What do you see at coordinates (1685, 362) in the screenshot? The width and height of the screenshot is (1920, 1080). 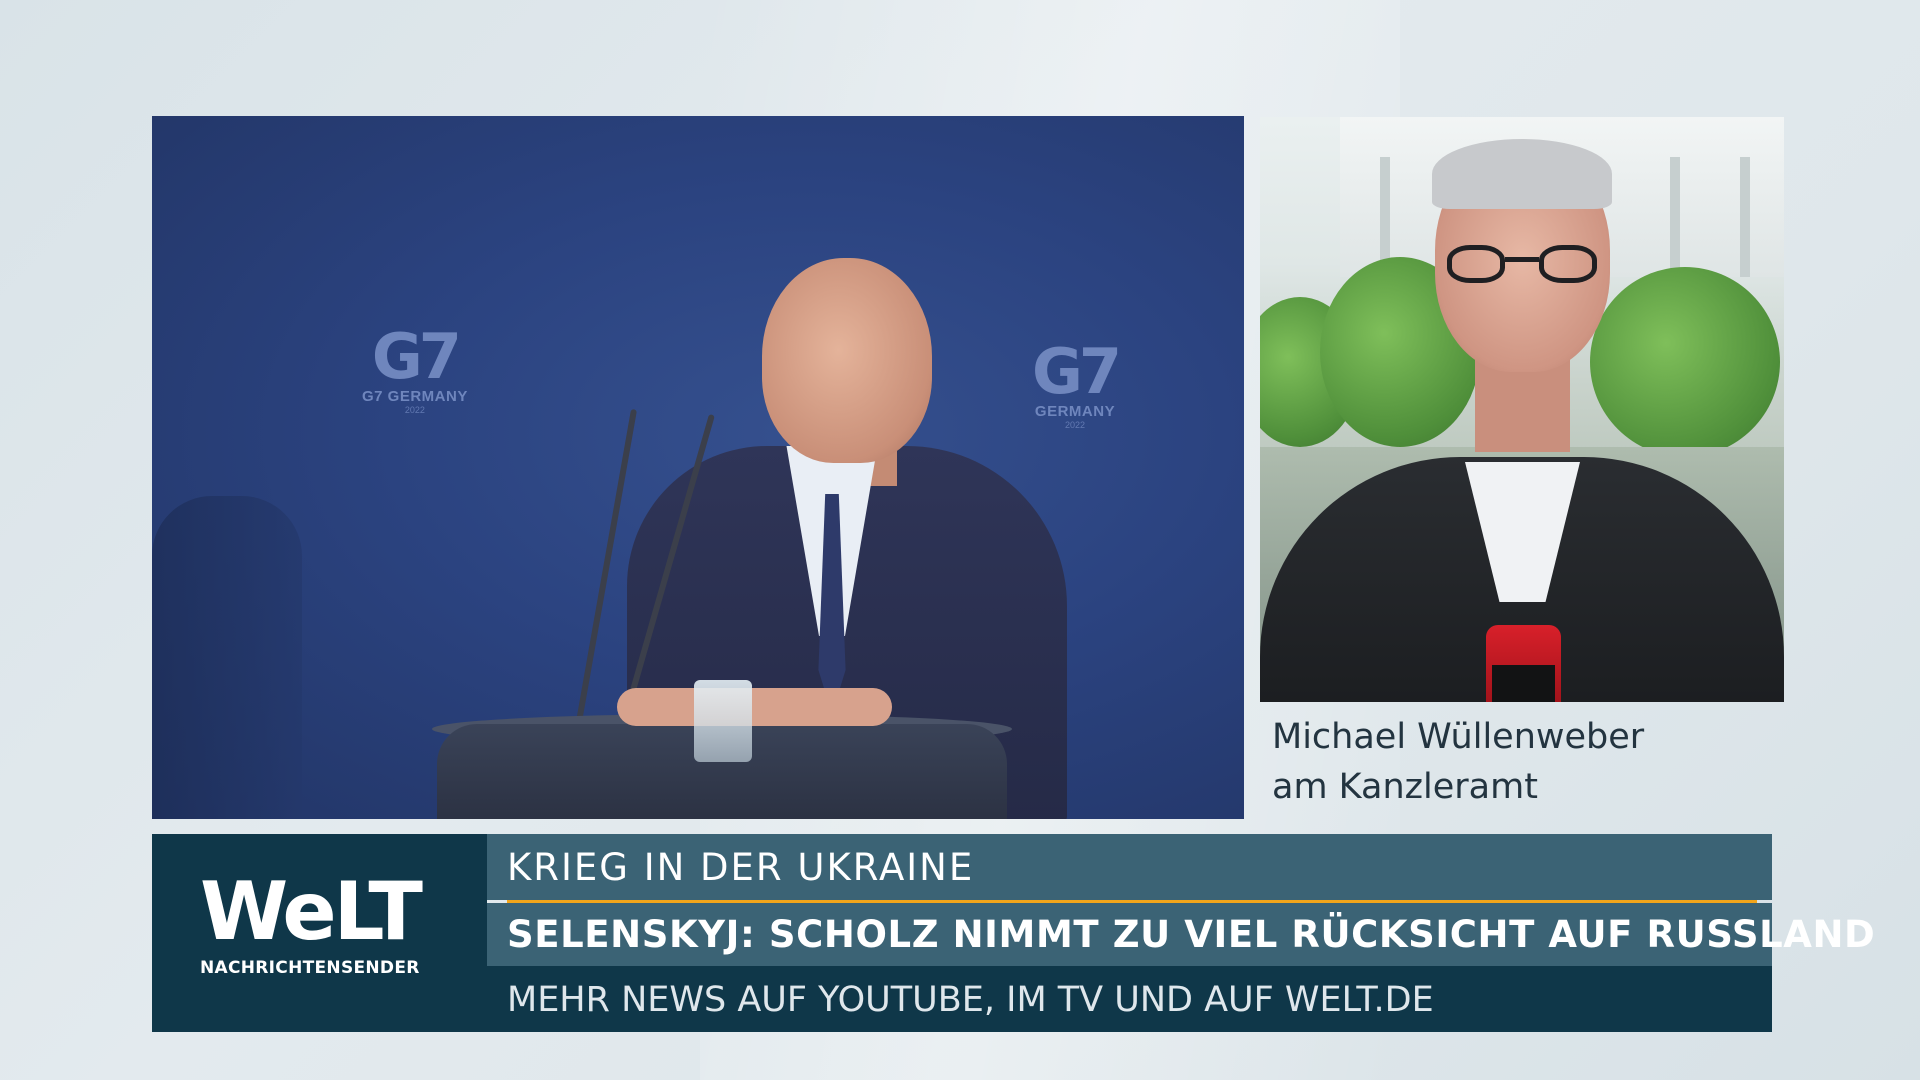 I see `tree` at bounding box center [1685, 362].